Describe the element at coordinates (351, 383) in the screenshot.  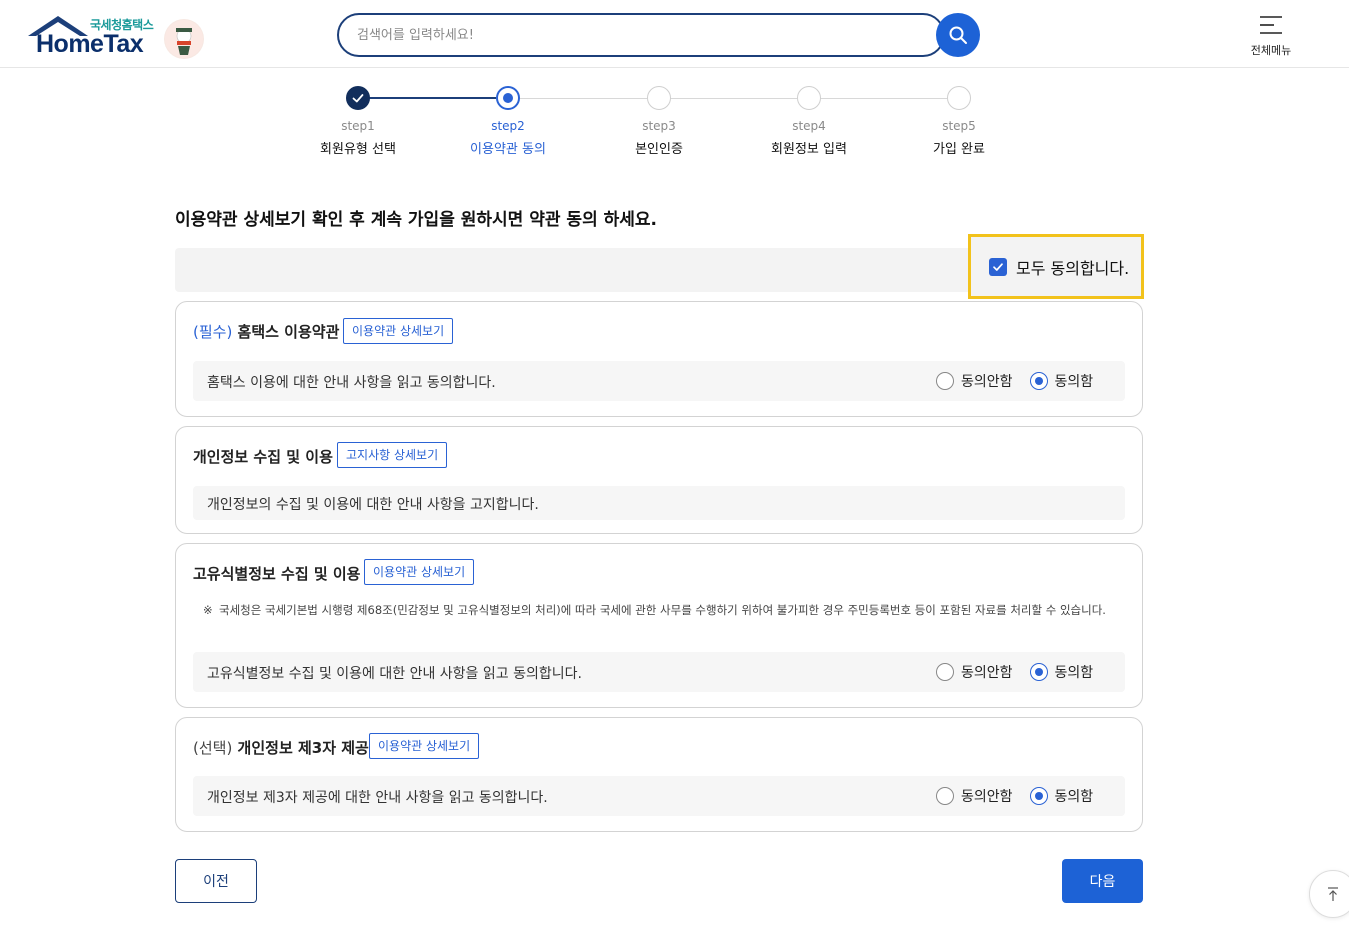
I see `consent-text: 홈택스 이용에 대한 안내 사항을 읽고 동의합니다.` at that location.